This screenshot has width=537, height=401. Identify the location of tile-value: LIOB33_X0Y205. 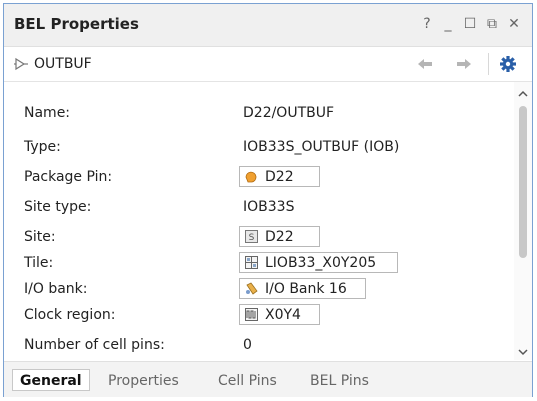
(321, 262).